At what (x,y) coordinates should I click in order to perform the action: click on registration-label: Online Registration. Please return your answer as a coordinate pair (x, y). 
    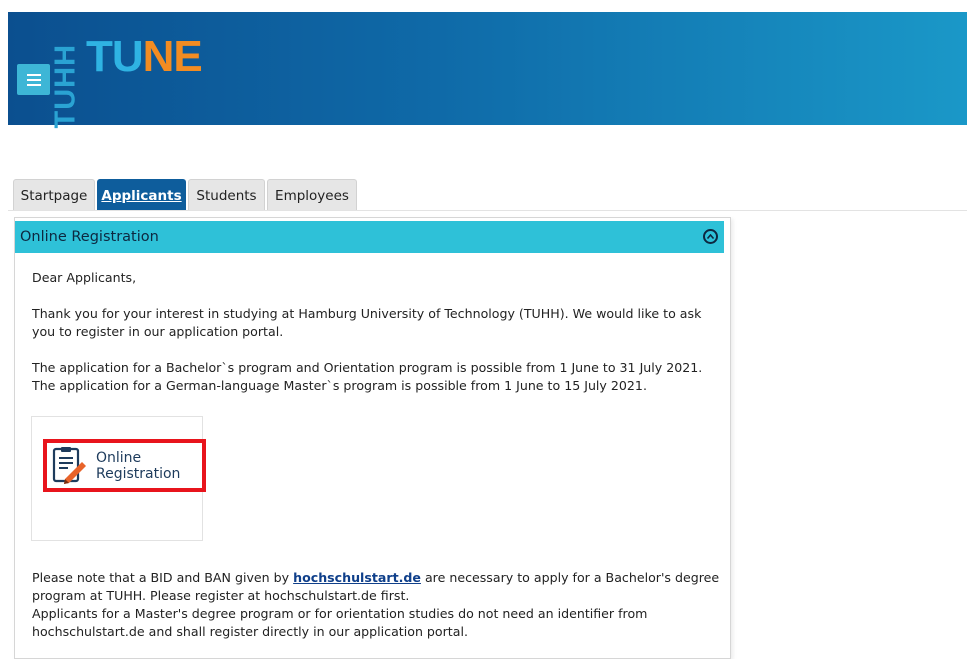
    Looking at the image, I should click on (138, 465).